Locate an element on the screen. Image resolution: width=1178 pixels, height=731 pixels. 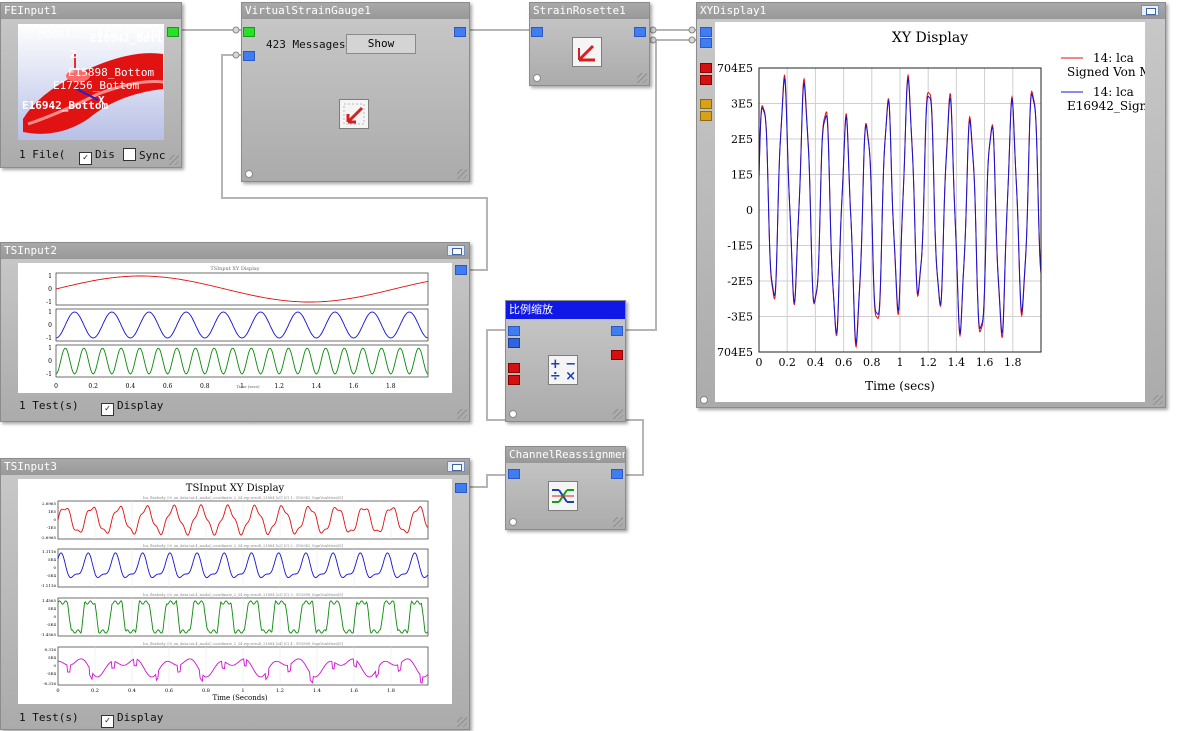
sync-checkbox: Sync is located at coordinates (144, 155).